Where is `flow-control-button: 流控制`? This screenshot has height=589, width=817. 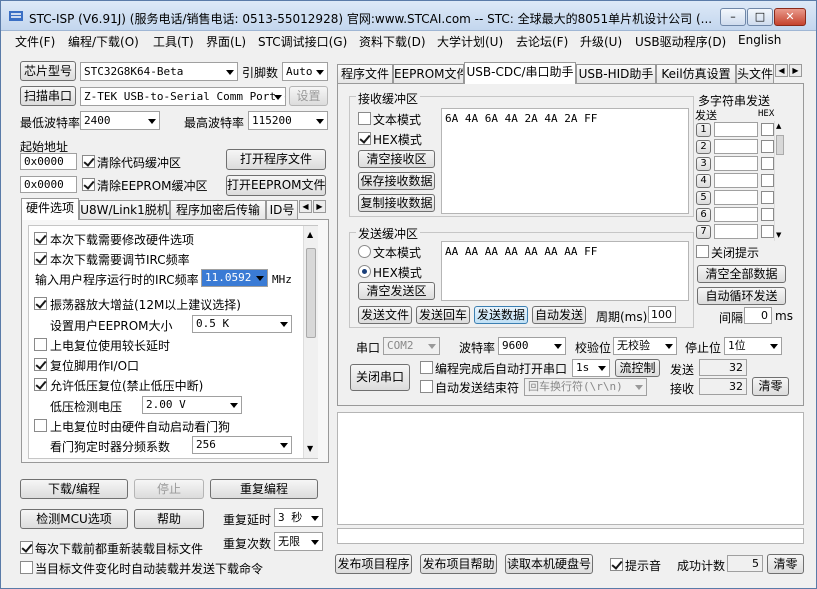 flow-control-button: 流控制 is located at coordinates (637, 368).